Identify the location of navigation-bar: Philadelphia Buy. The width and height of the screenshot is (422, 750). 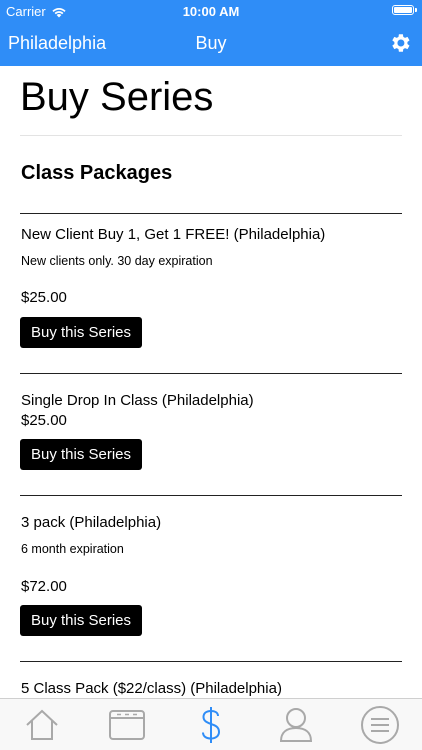
(211, 44).